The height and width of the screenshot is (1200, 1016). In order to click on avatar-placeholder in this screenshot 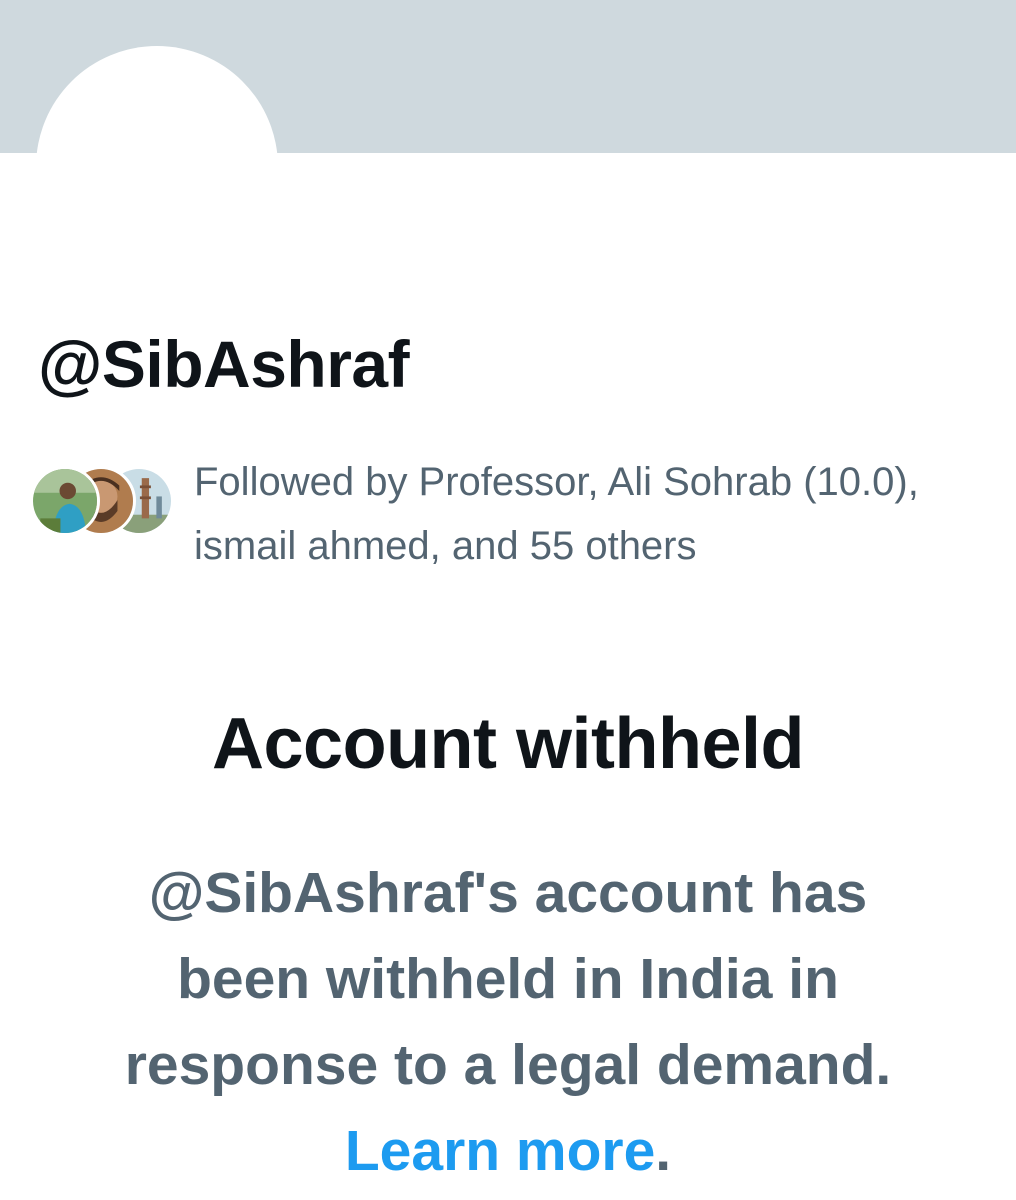, I will do `click(157, 167)`.